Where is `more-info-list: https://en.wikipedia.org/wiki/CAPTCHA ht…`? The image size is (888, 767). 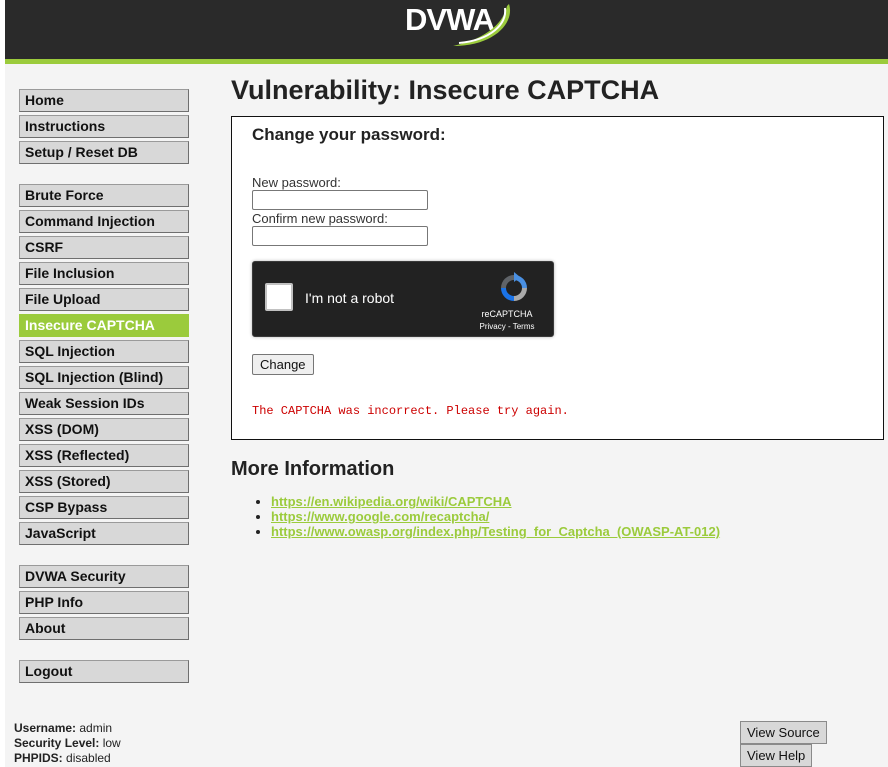 more-info-list: https://en.wikipedia.org/wiki/CAPTCHA ht… is located at coordinates (487, 516).